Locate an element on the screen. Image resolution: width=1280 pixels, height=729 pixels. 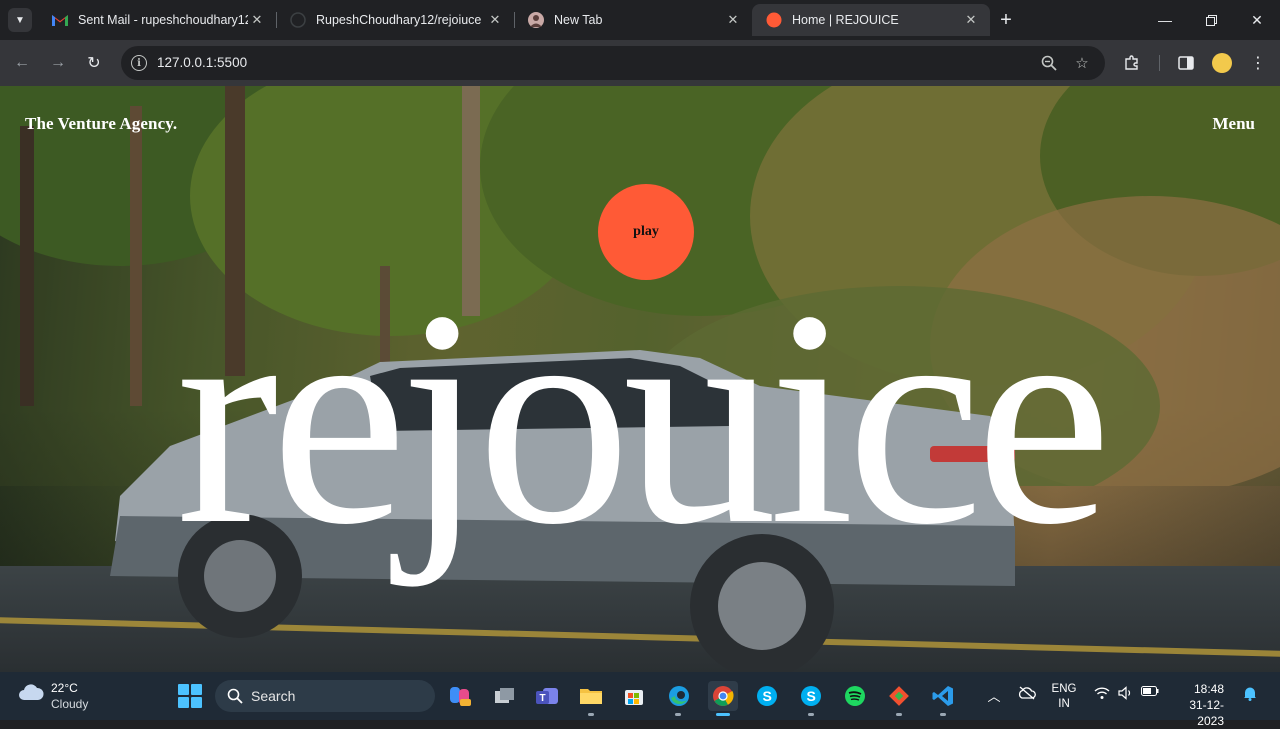
edge-icon is located at coordinates (679, 696).